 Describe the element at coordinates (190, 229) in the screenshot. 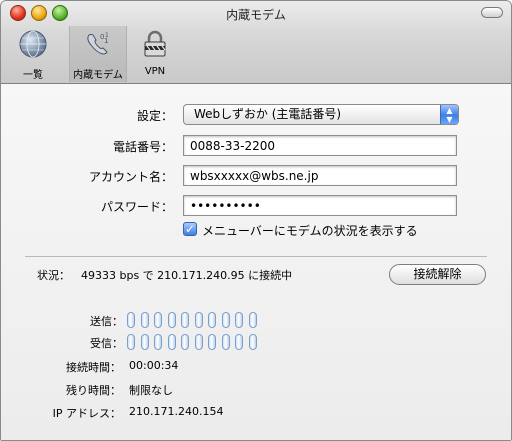

I see `show-in-menubar-checkbox: ✓` at that location.